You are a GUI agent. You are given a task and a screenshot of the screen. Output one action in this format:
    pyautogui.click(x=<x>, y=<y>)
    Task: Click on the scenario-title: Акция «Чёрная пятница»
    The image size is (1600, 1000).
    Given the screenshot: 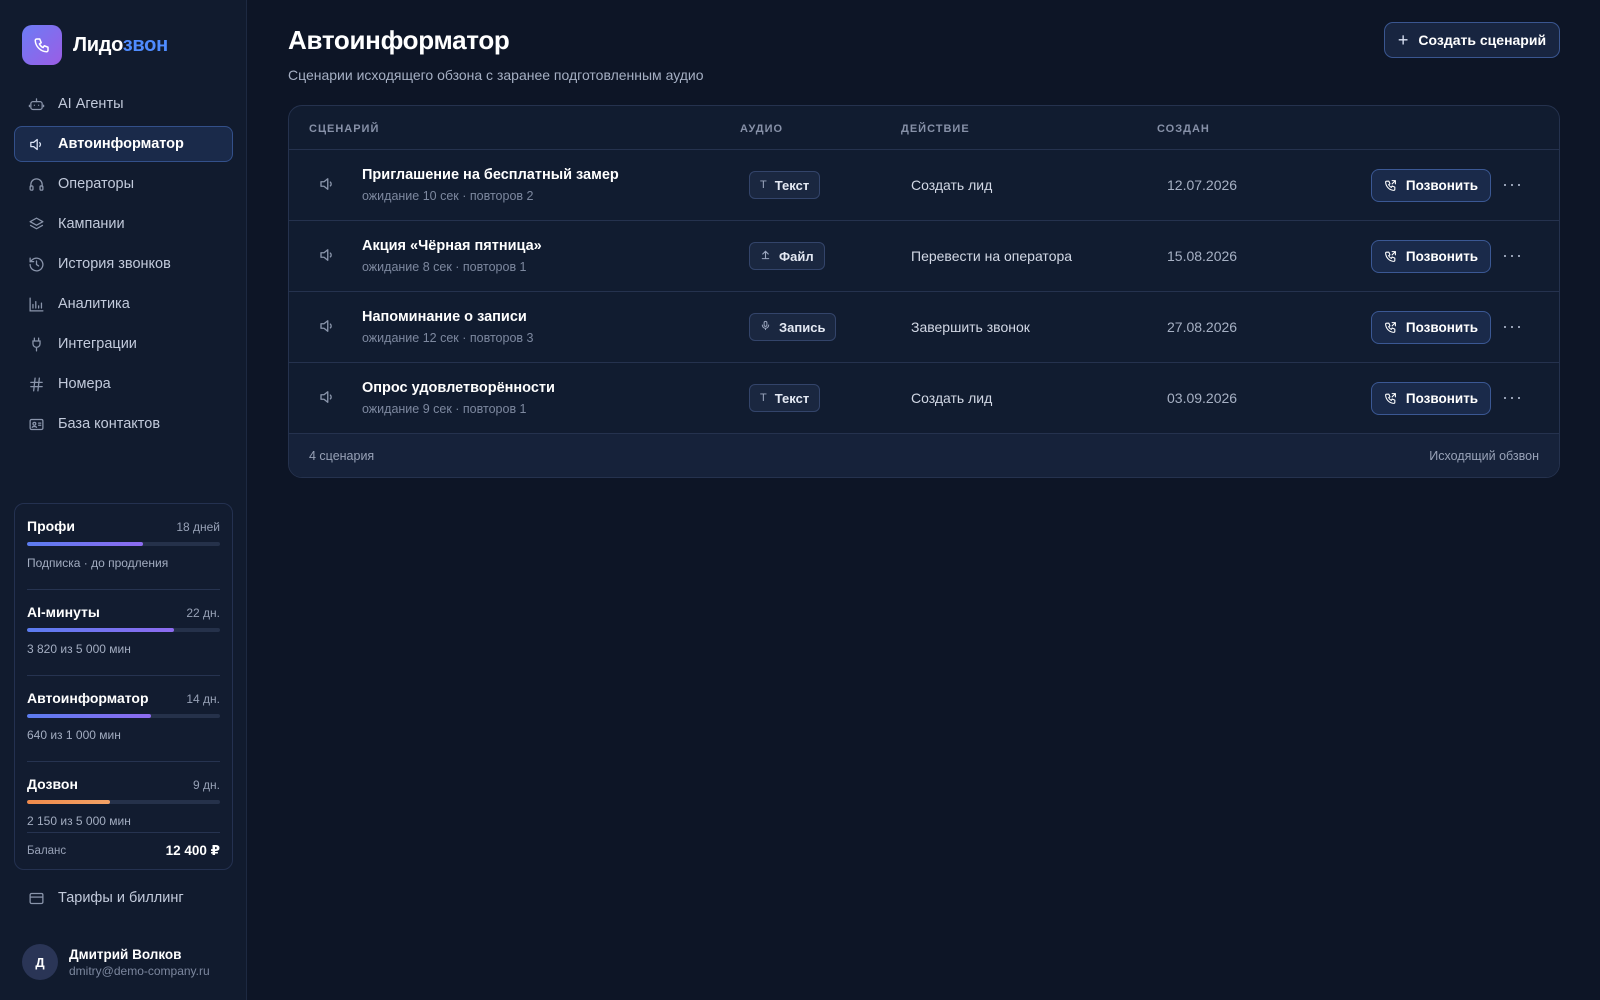 What is the action you would take?
    pyautogui.click(x=452, y=246)
    